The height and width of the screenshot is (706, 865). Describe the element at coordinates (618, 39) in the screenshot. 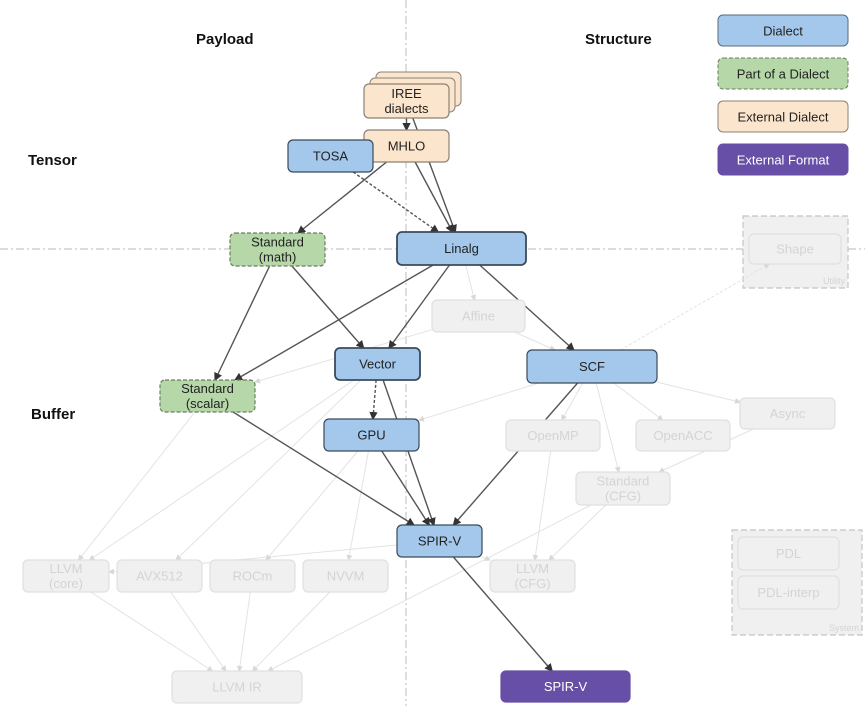

I see `axis-label-structure: Structure` at that location.